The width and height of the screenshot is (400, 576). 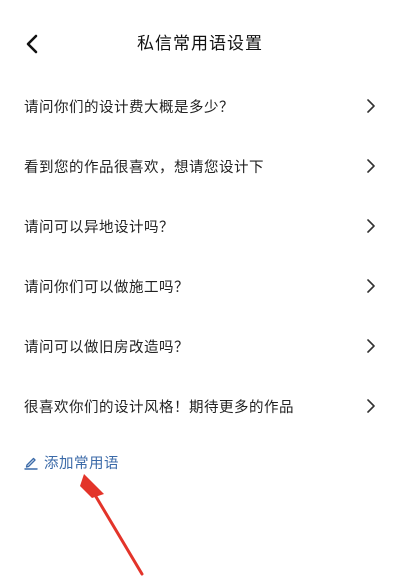 What do you see at coordinates (129, 107) in the screenshot?
I see `phrase-label: 请问你们的设计费大概是多少？` at bounding box center [129, 107].